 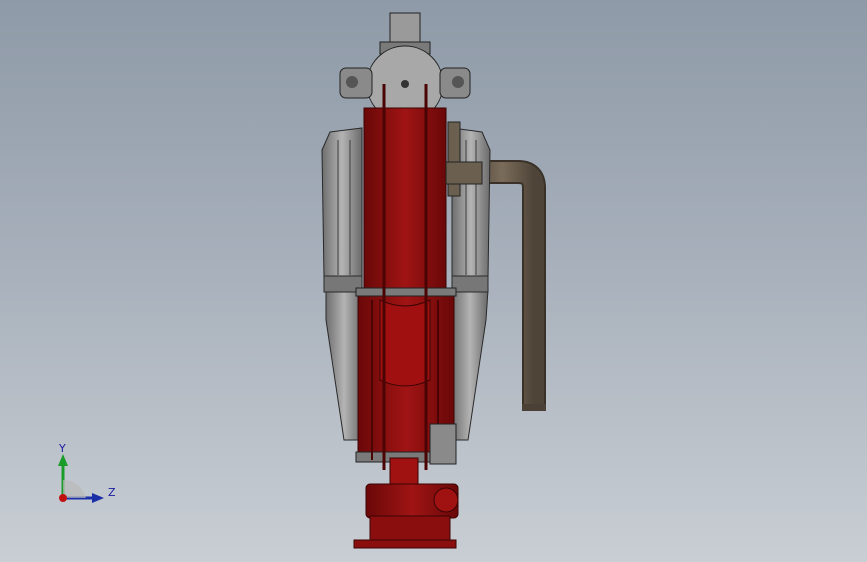 What do you see at coordinates (98, 498) in the screenshot?
I see `z-axis-arrow-icon` at bounding box center [98, 498].